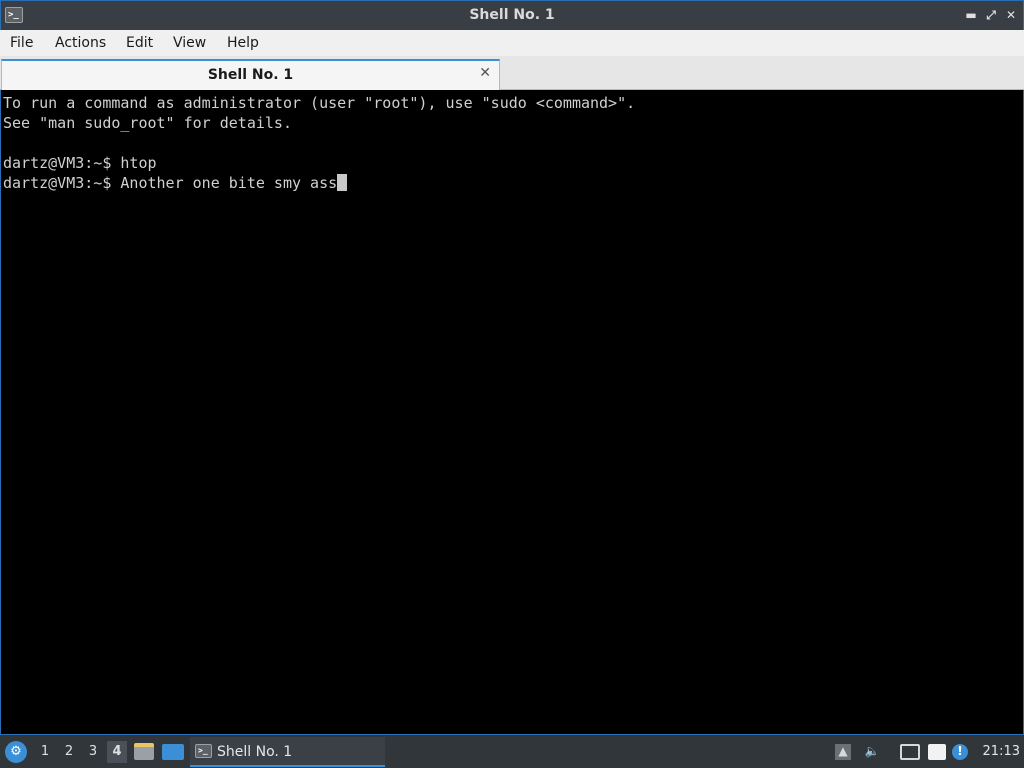 This screenshot has width=1024, height=768. Describe the element at coordinates (139, 43) in the screenshot. I see `menu-edit: Edit` at that location.